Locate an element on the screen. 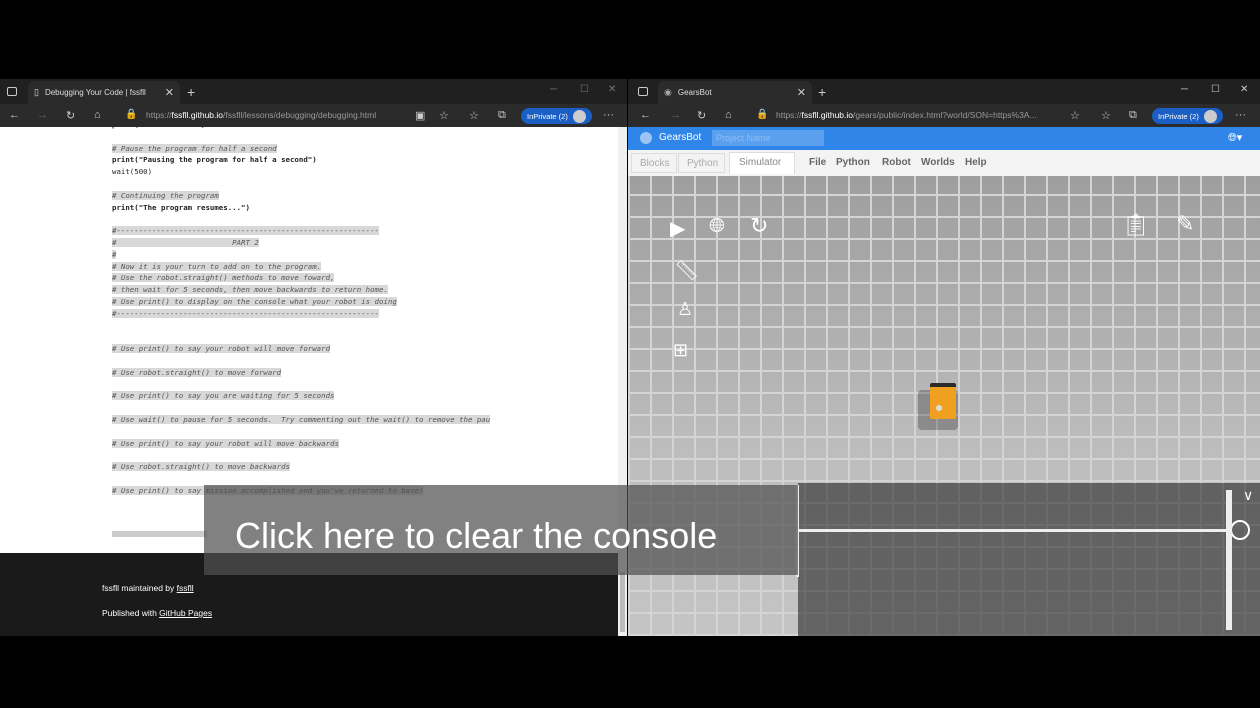 The image size is (1260, 708). world-icon: 🌐︎ is located at coordinates (717, 226).